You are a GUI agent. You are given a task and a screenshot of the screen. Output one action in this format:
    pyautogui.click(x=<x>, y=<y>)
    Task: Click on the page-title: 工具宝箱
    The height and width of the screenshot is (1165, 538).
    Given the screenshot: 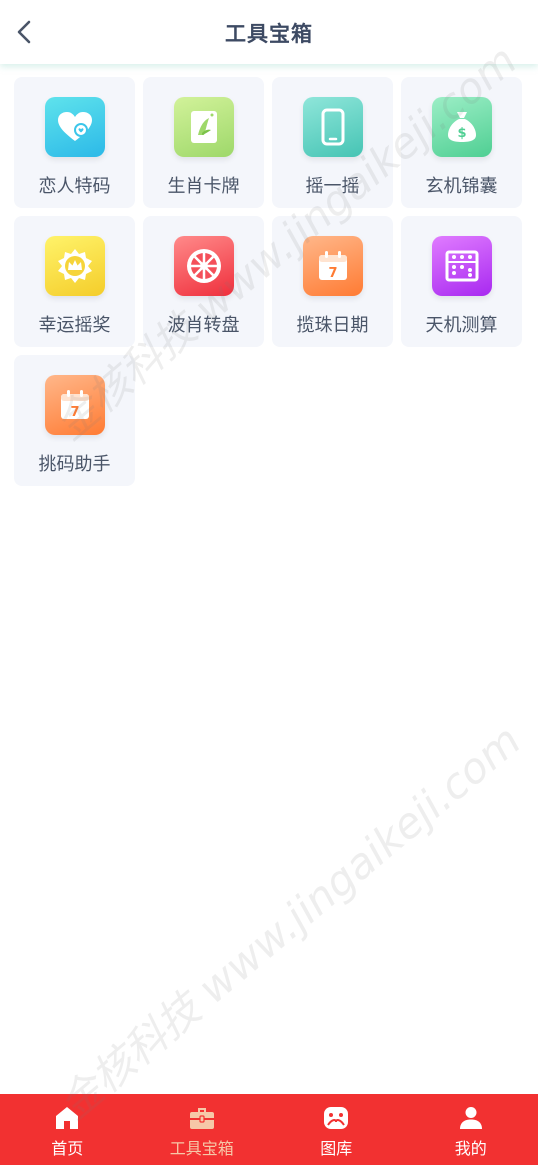 What is the action you would take?
    pyautogui.click(x=269, y=34)
    